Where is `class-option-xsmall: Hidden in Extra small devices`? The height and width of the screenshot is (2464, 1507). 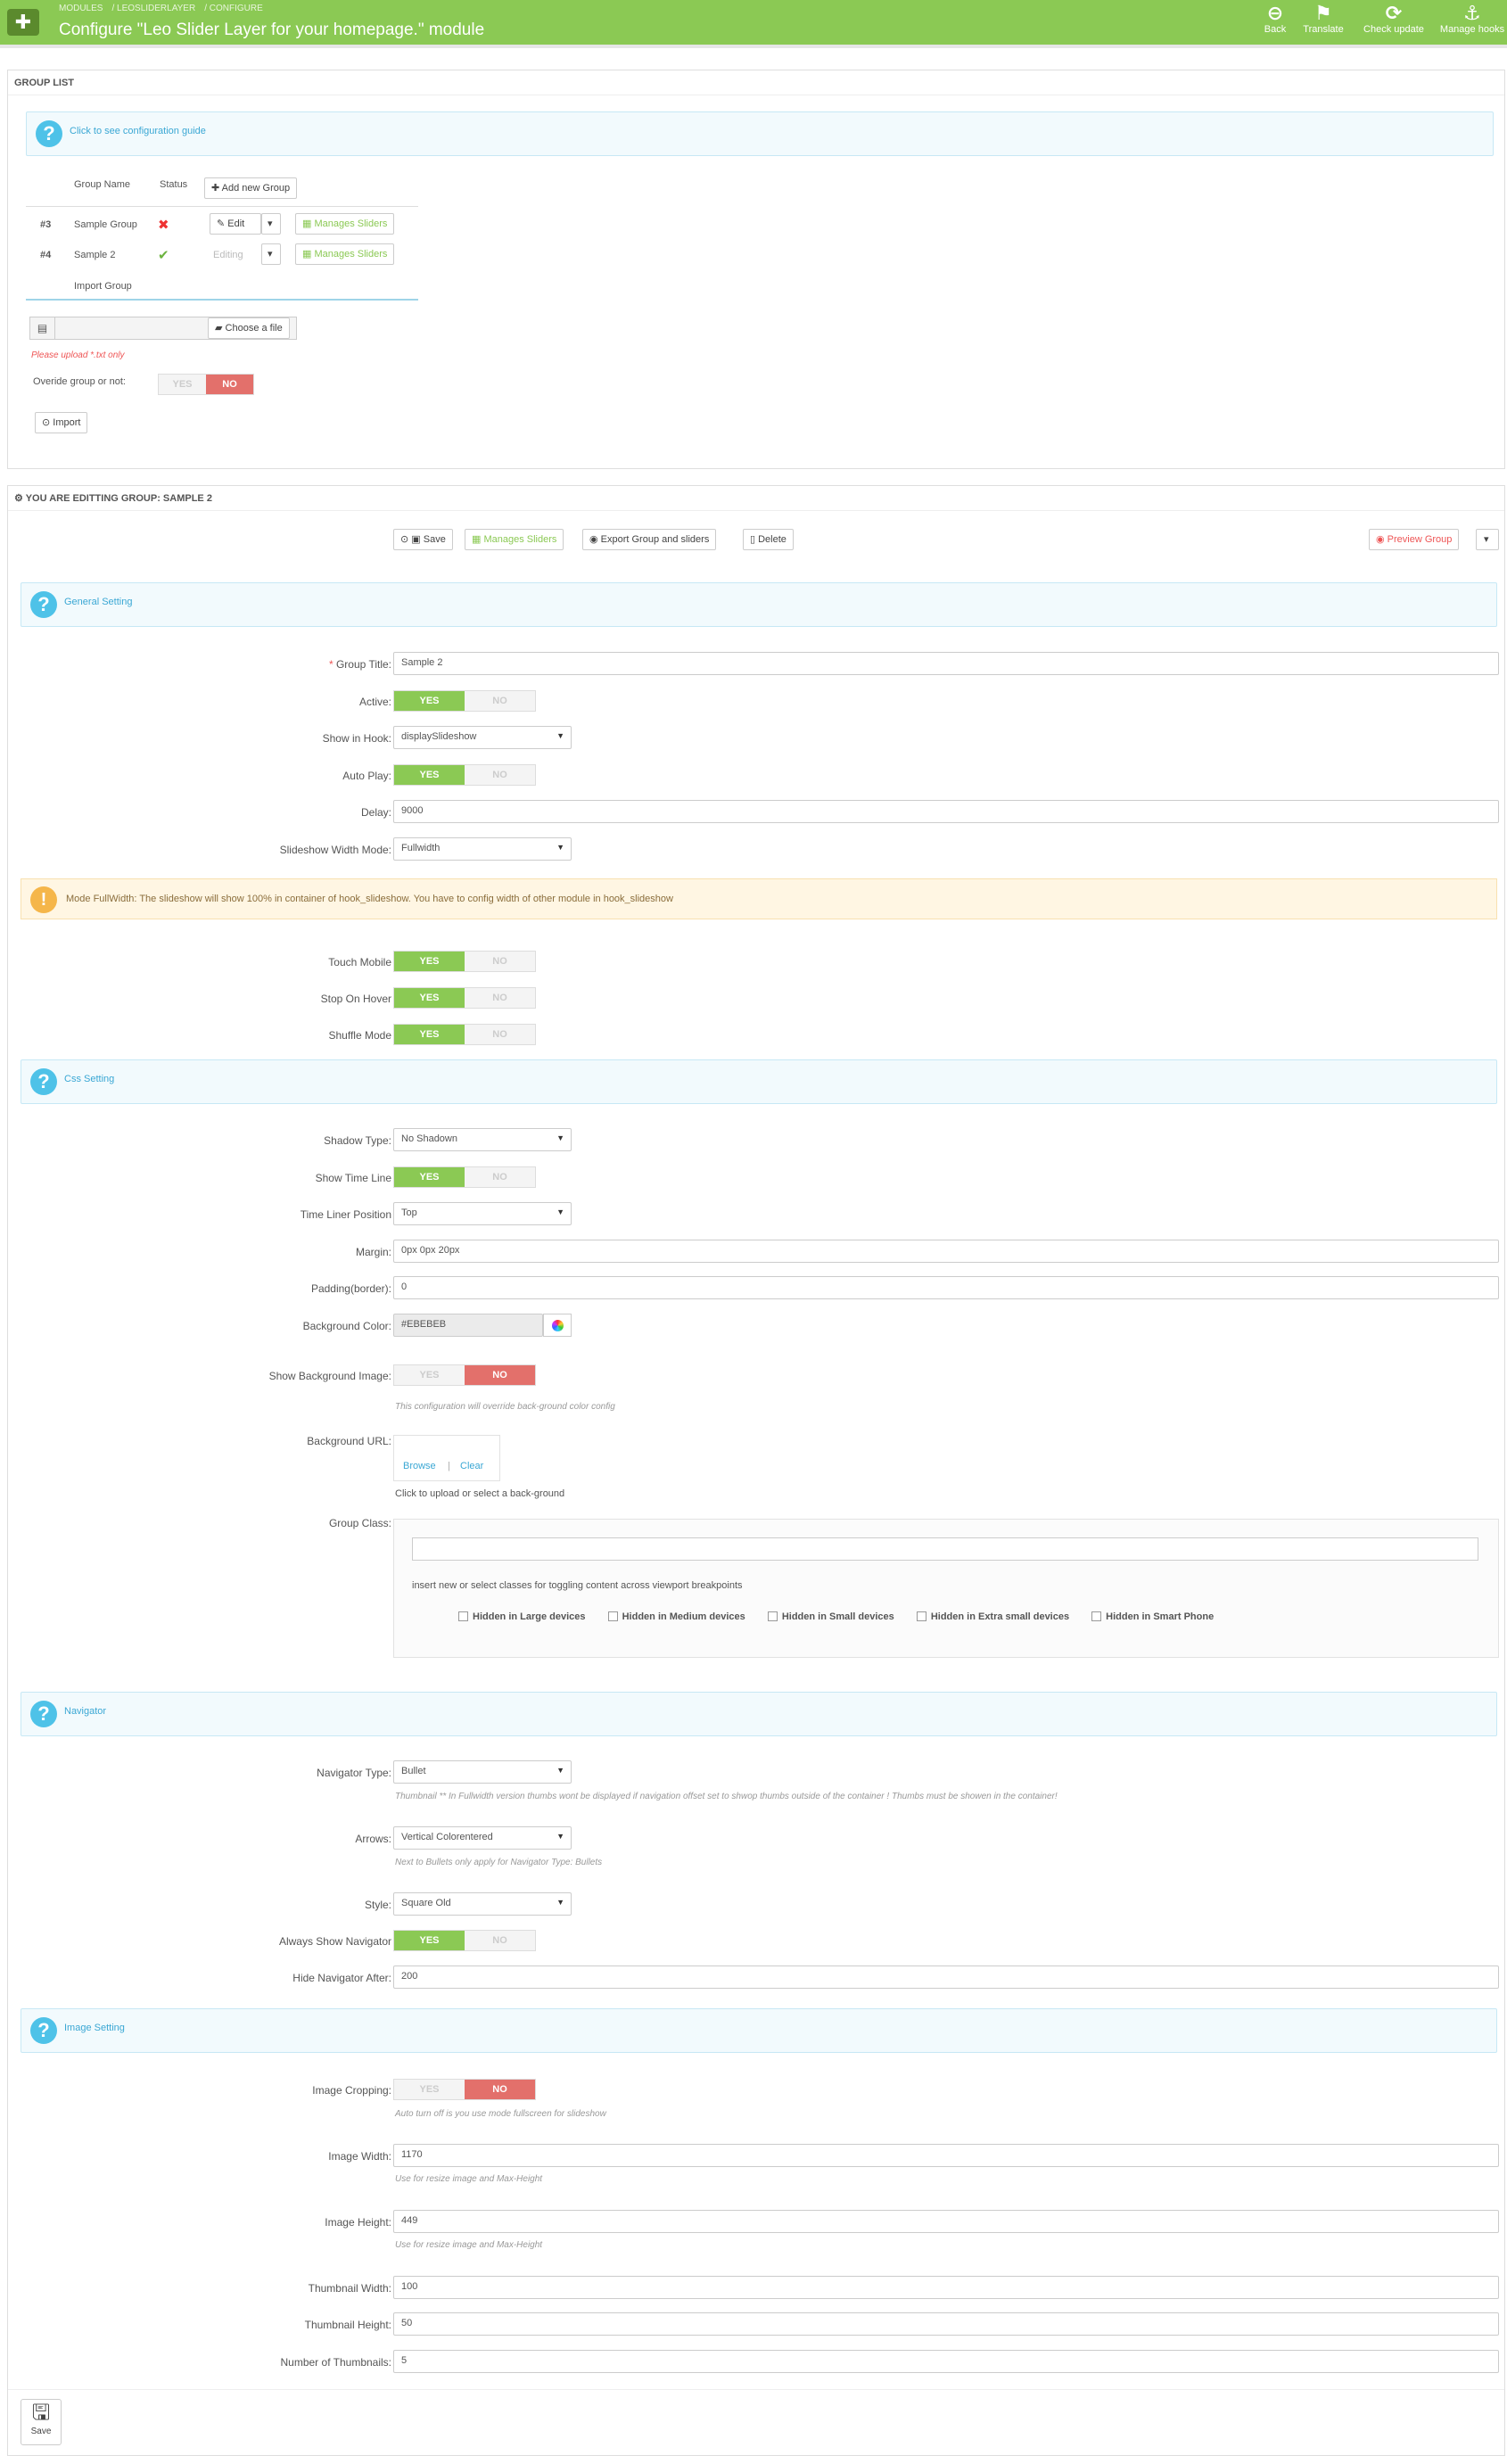 class-option-xsmall: Hidden in Extra small devices is located at coordinates (992, 1616).